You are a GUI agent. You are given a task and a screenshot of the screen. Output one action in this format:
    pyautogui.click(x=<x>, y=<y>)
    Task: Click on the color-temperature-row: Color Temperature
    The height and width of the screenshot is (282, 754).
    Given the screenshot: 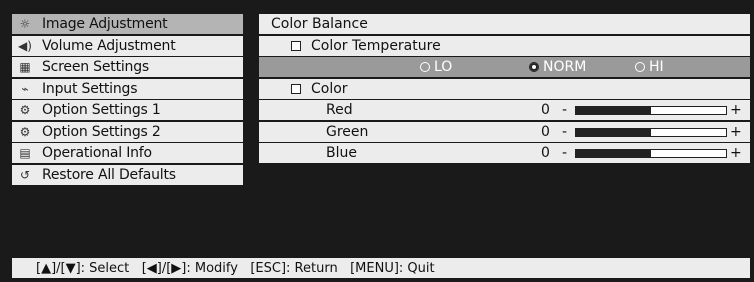 What is the action you would take?
    pyautogui.click(x=504, y=45)
    